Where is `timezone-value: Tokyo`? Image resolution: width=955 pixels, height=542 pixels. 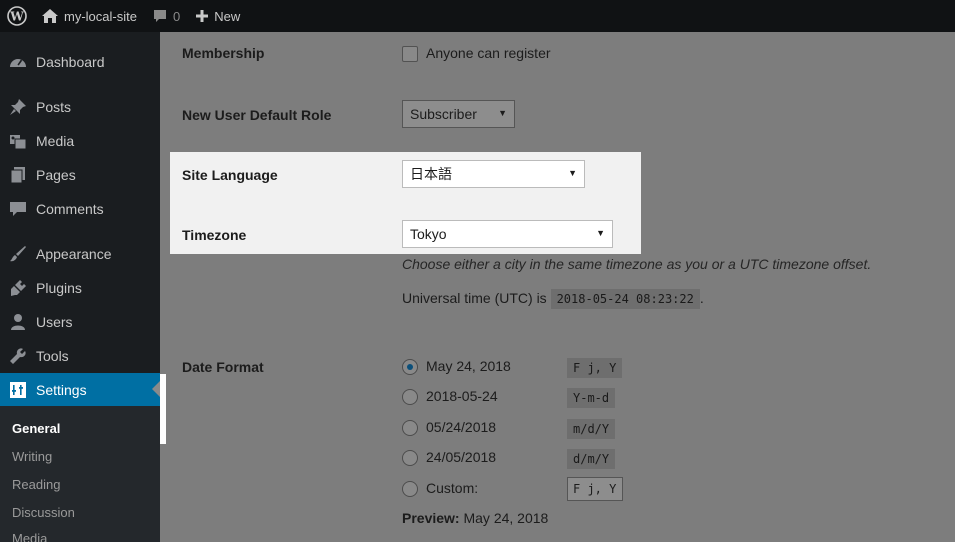
timezone-value: Tokyo is located at coordinates (428, 234).